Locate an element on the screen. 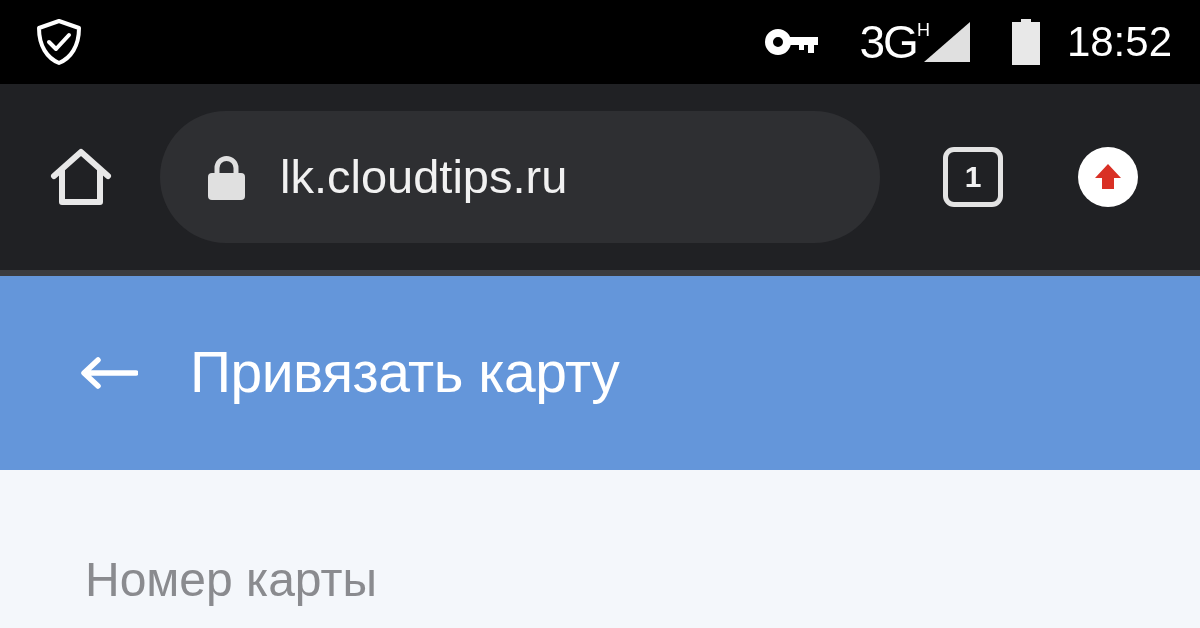 The image size is (1200, 628). address-bar: lk.cloudtips.ru is located at coordinates (520, 177).